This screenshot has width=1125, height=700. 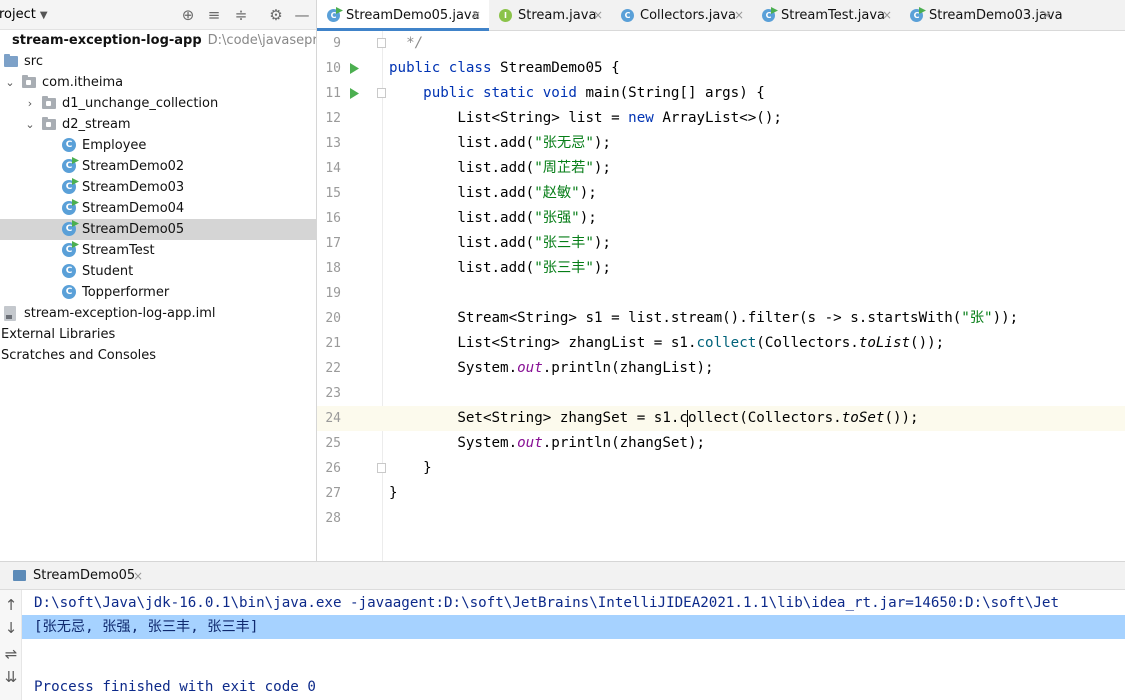 What do you see at coordinates (350, 243) in the screenshot?
I see `gutter-line: 17` at bounding box center [350, 243].